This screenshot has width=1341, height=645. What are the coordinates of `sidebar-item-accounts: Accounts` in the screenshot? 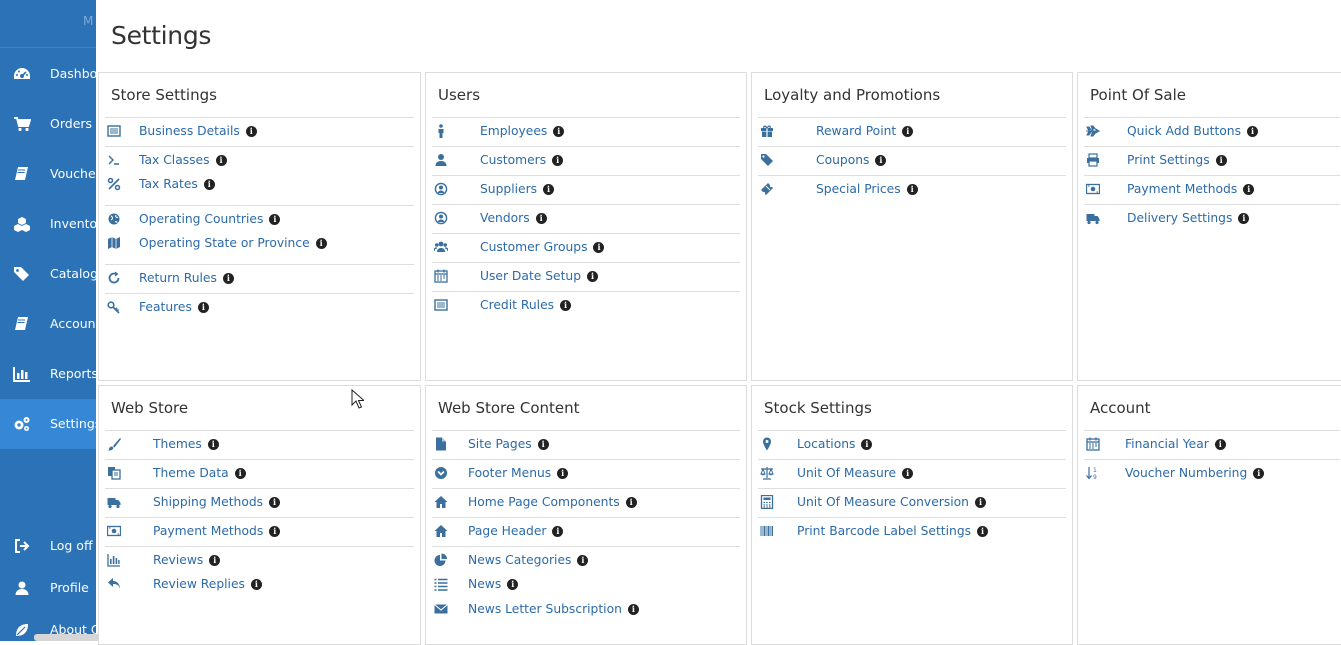 It's located at (48, 324).